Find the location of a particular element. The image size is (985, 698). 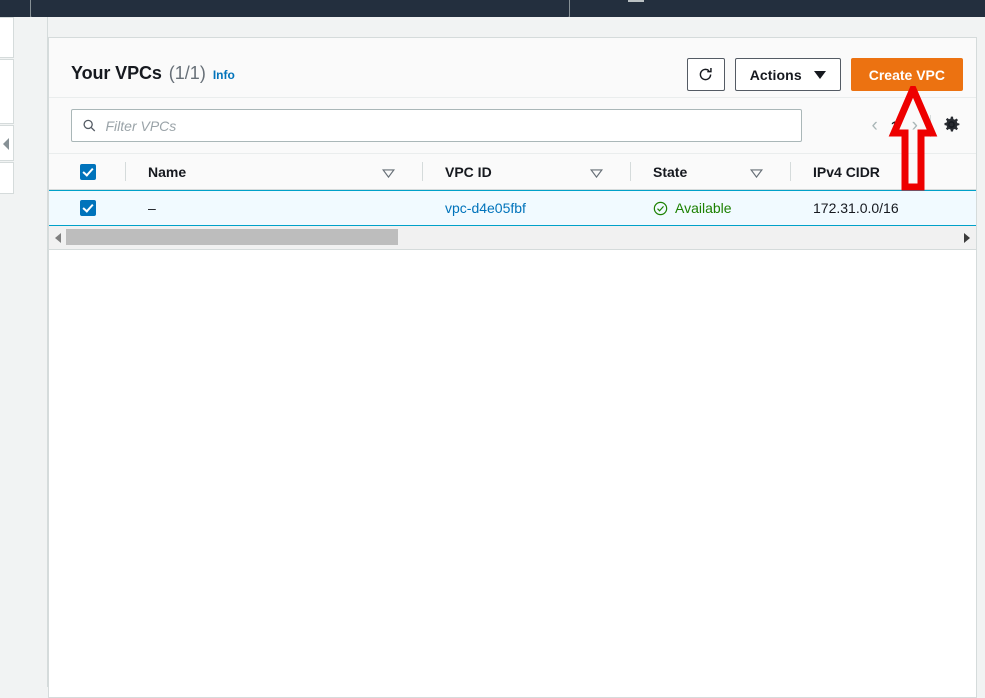

search-box is located at coordinates (436, 125).